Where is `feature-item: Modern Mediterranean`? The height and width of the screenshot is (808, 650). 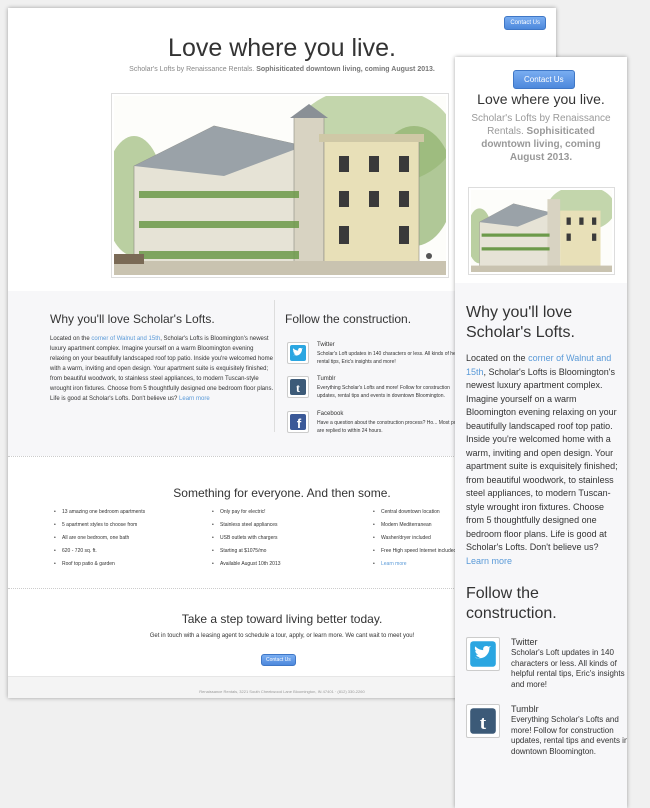
feature-item: Modern Mediterranean is located at coordinates (414, 528).